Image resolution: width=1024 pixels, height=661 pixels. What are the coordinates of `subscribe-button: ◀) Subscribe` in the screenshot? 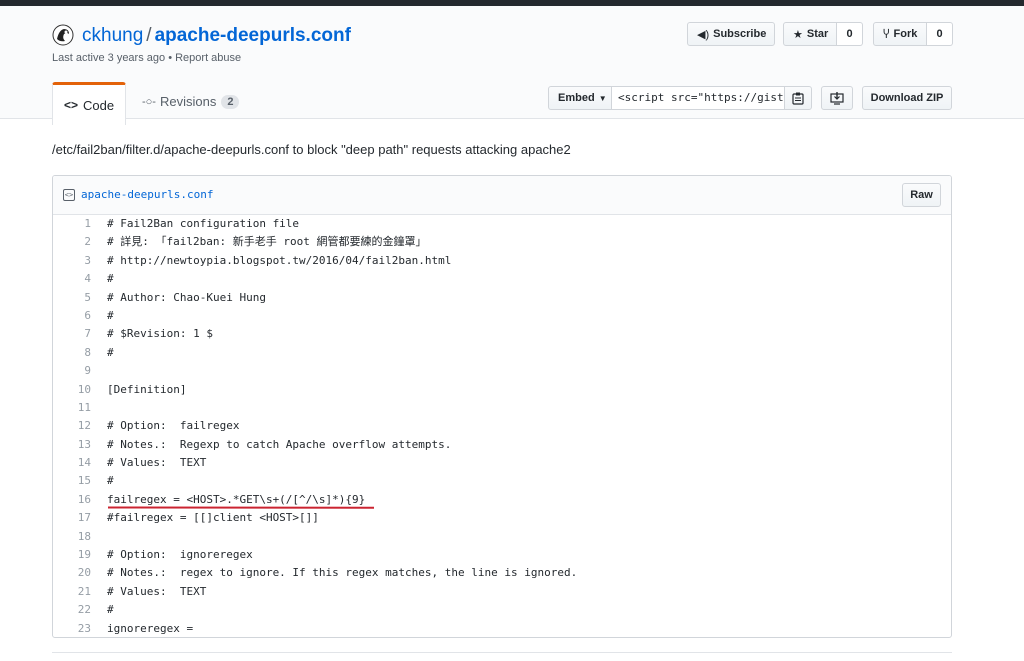 It's located at (731, 34).